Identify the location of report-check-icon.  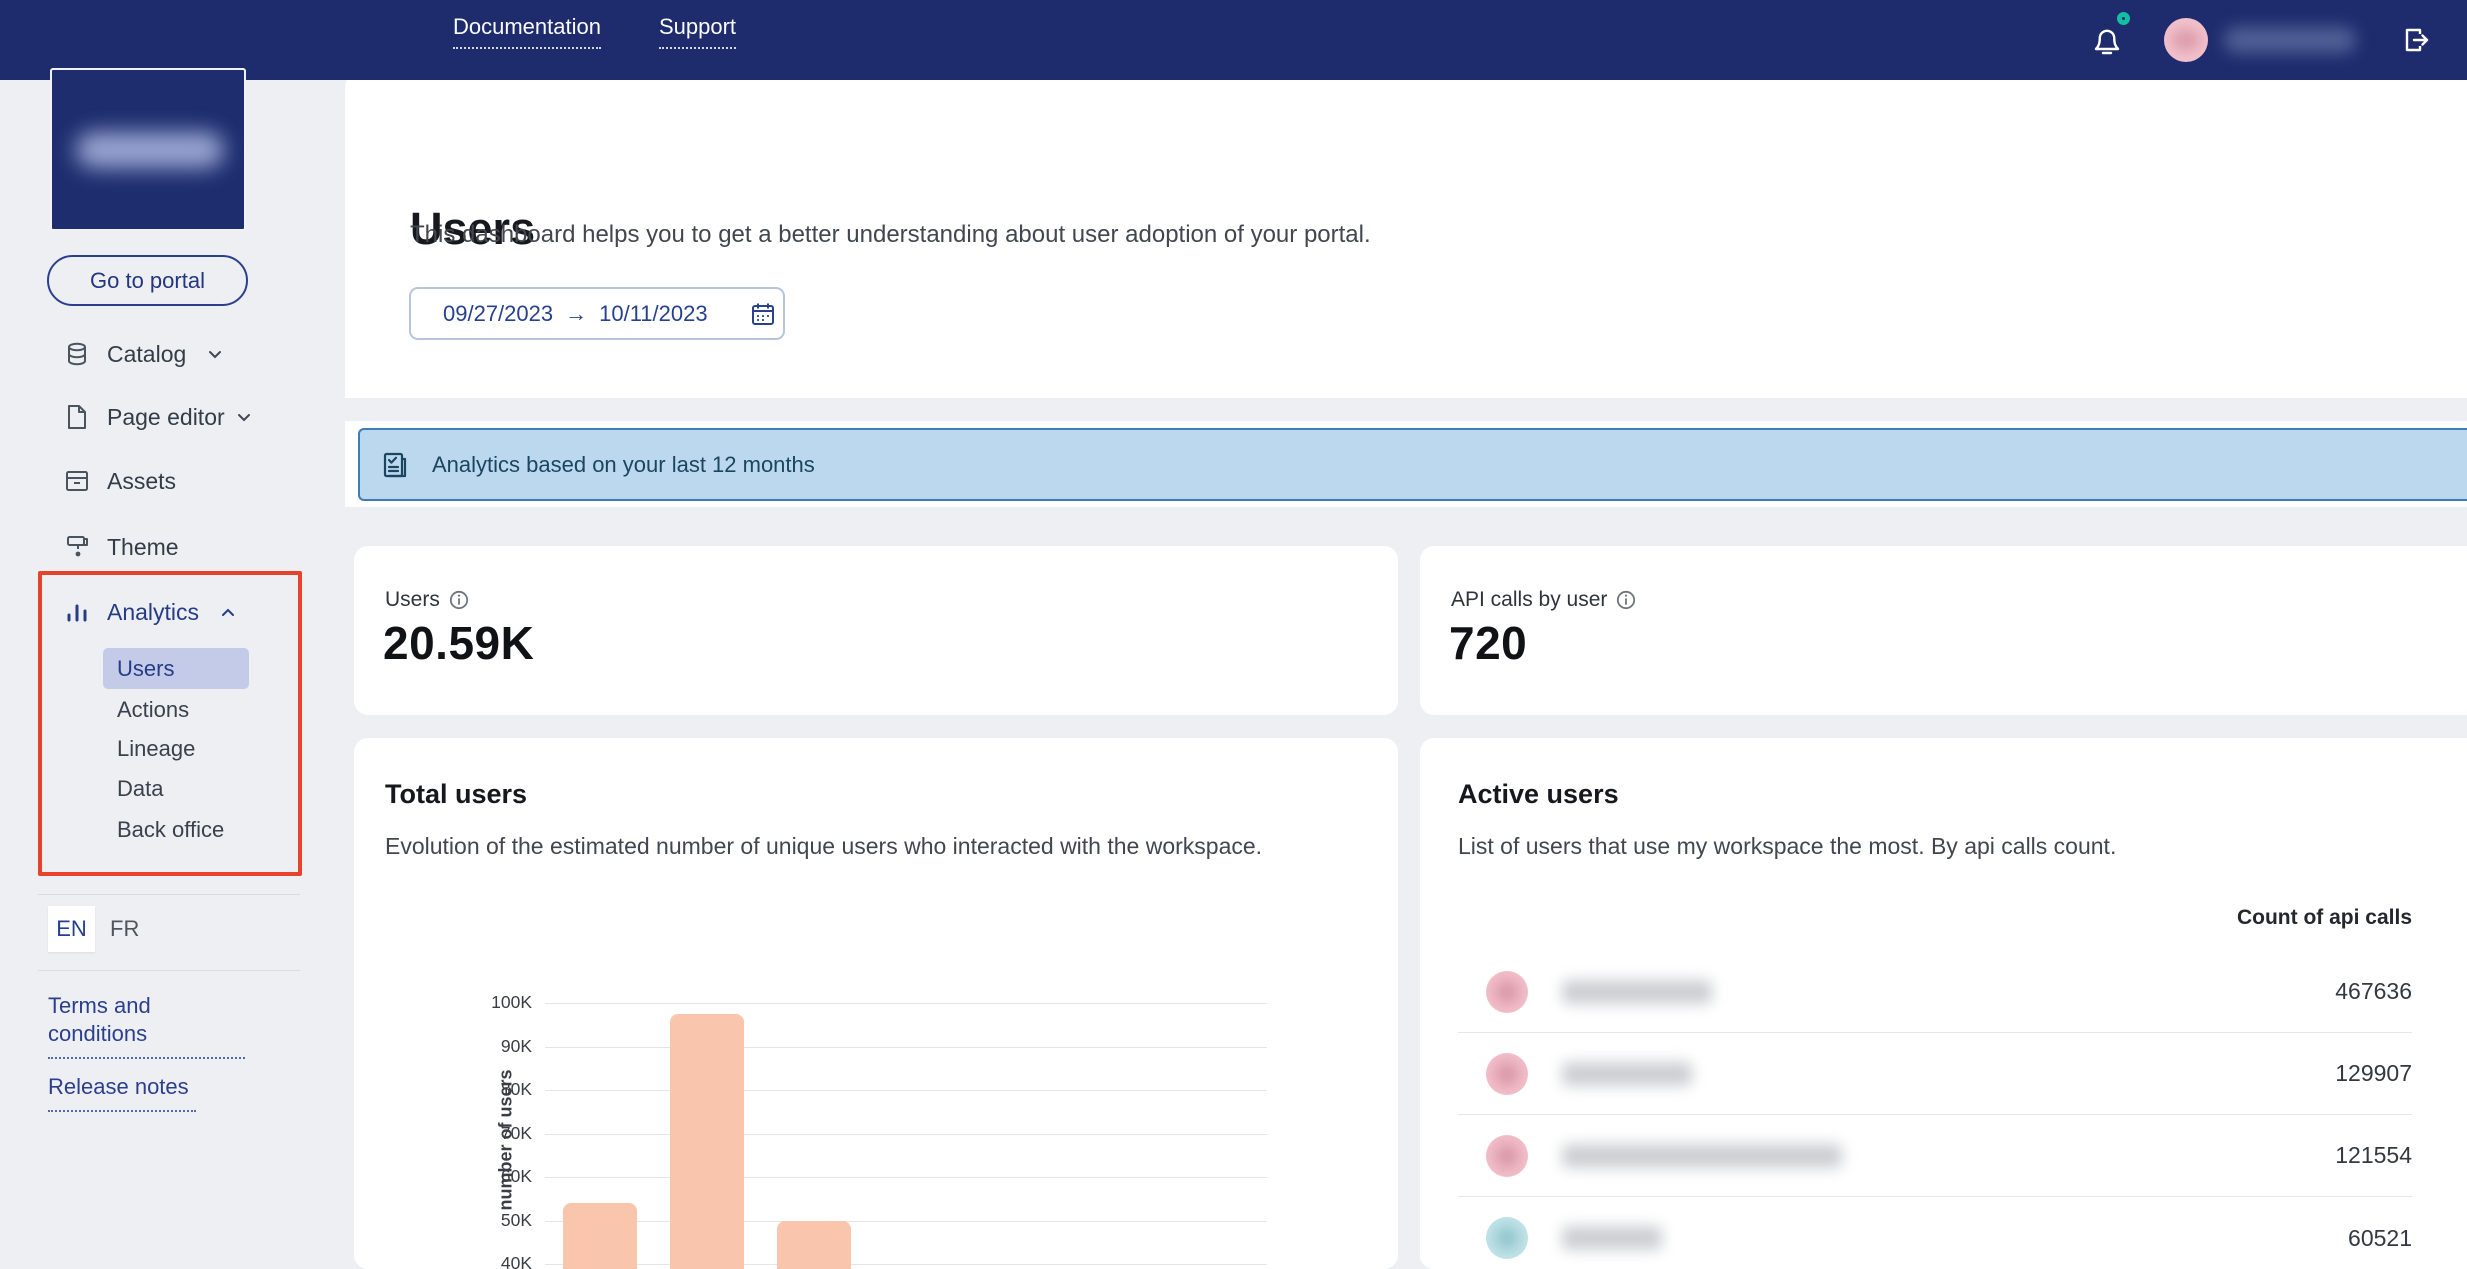
(395, 465).